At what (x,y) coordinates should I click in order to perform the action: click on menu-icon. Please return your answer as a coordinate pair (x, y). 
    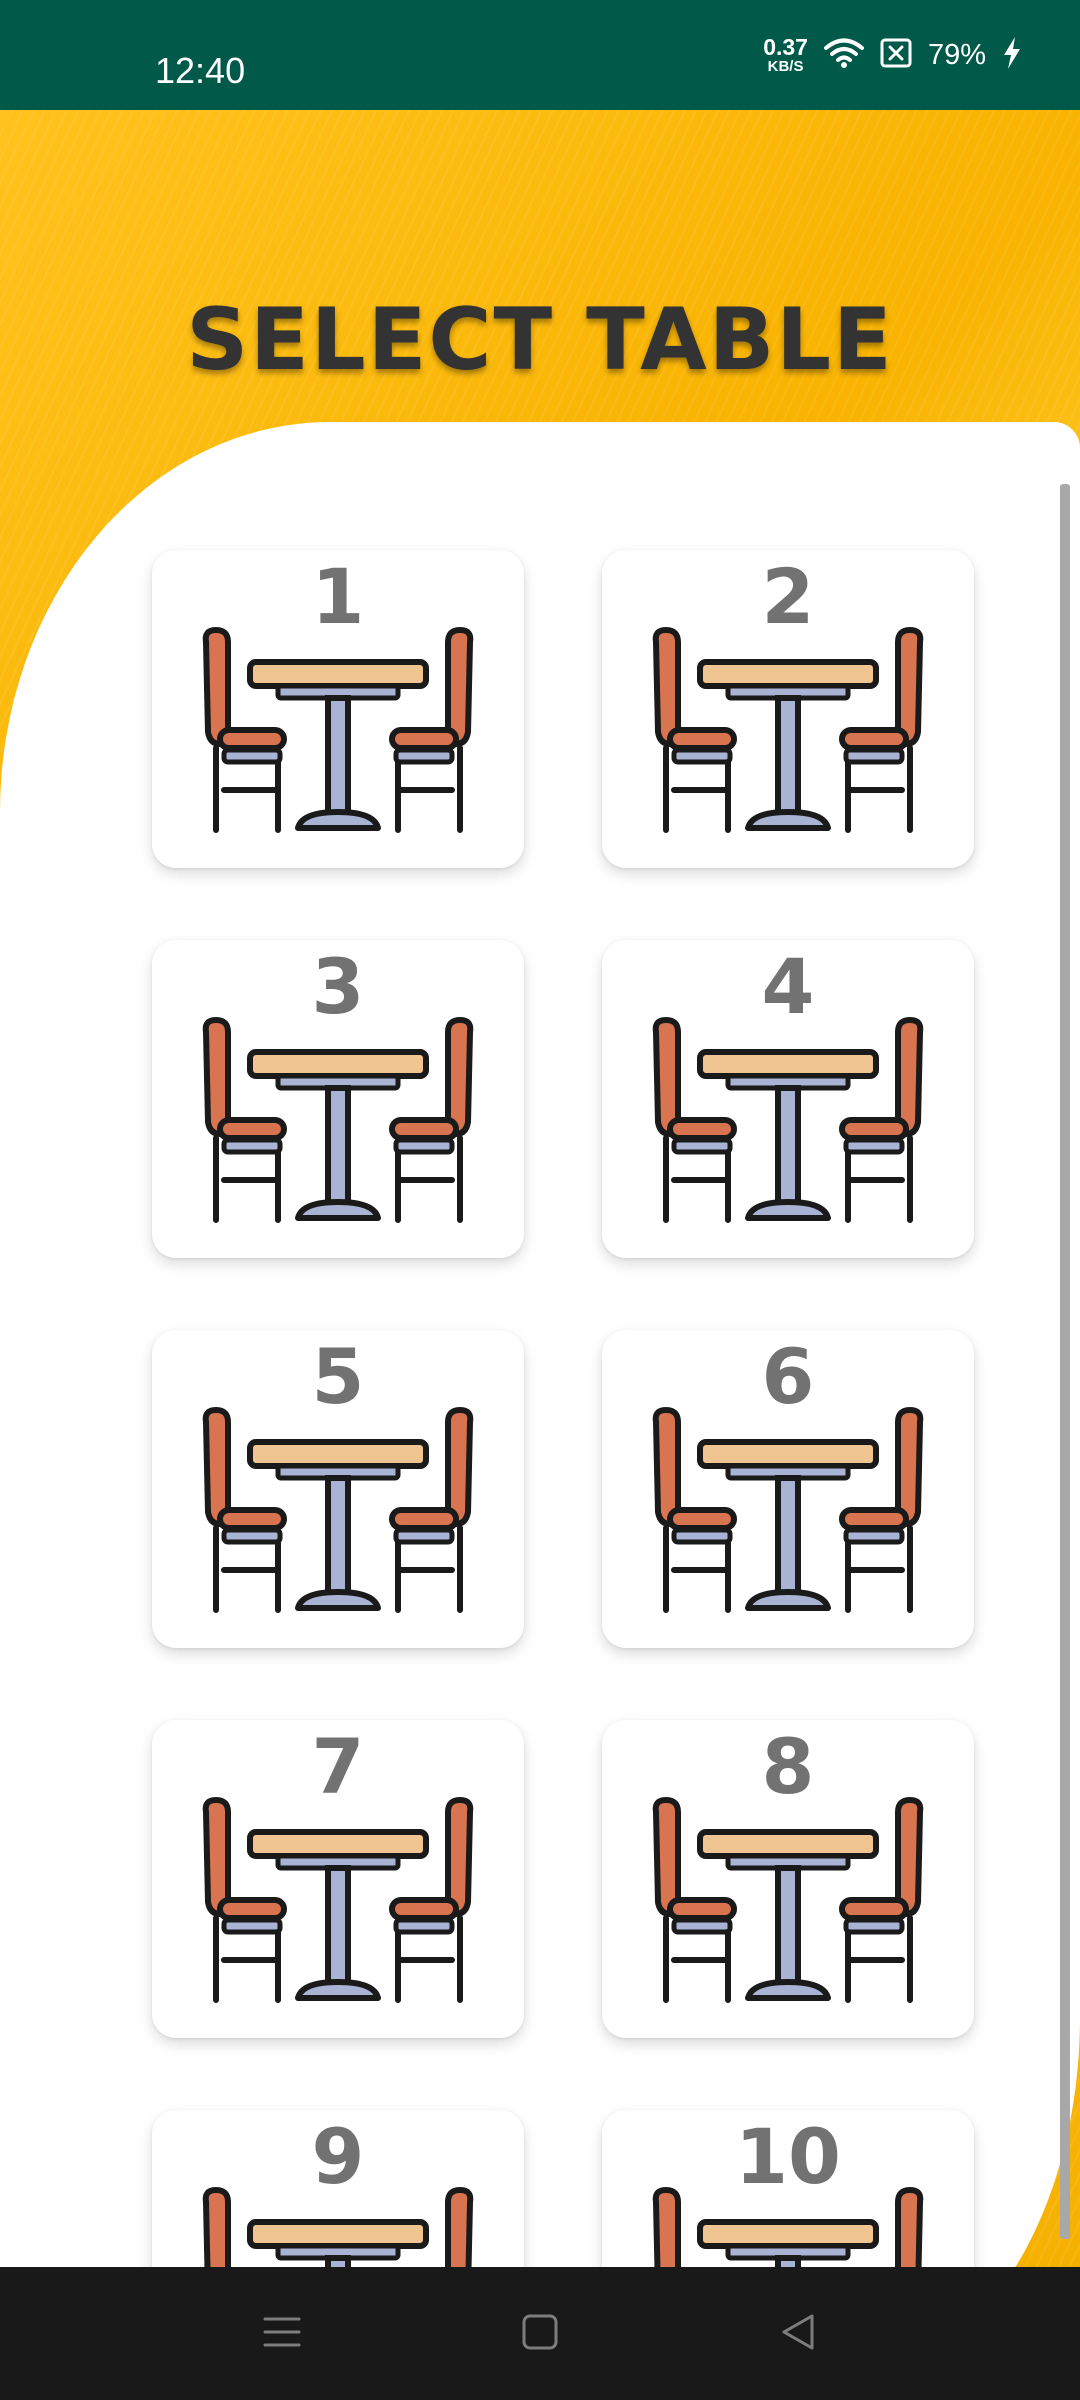
    Looking at the image, I should click on (282, 2334).